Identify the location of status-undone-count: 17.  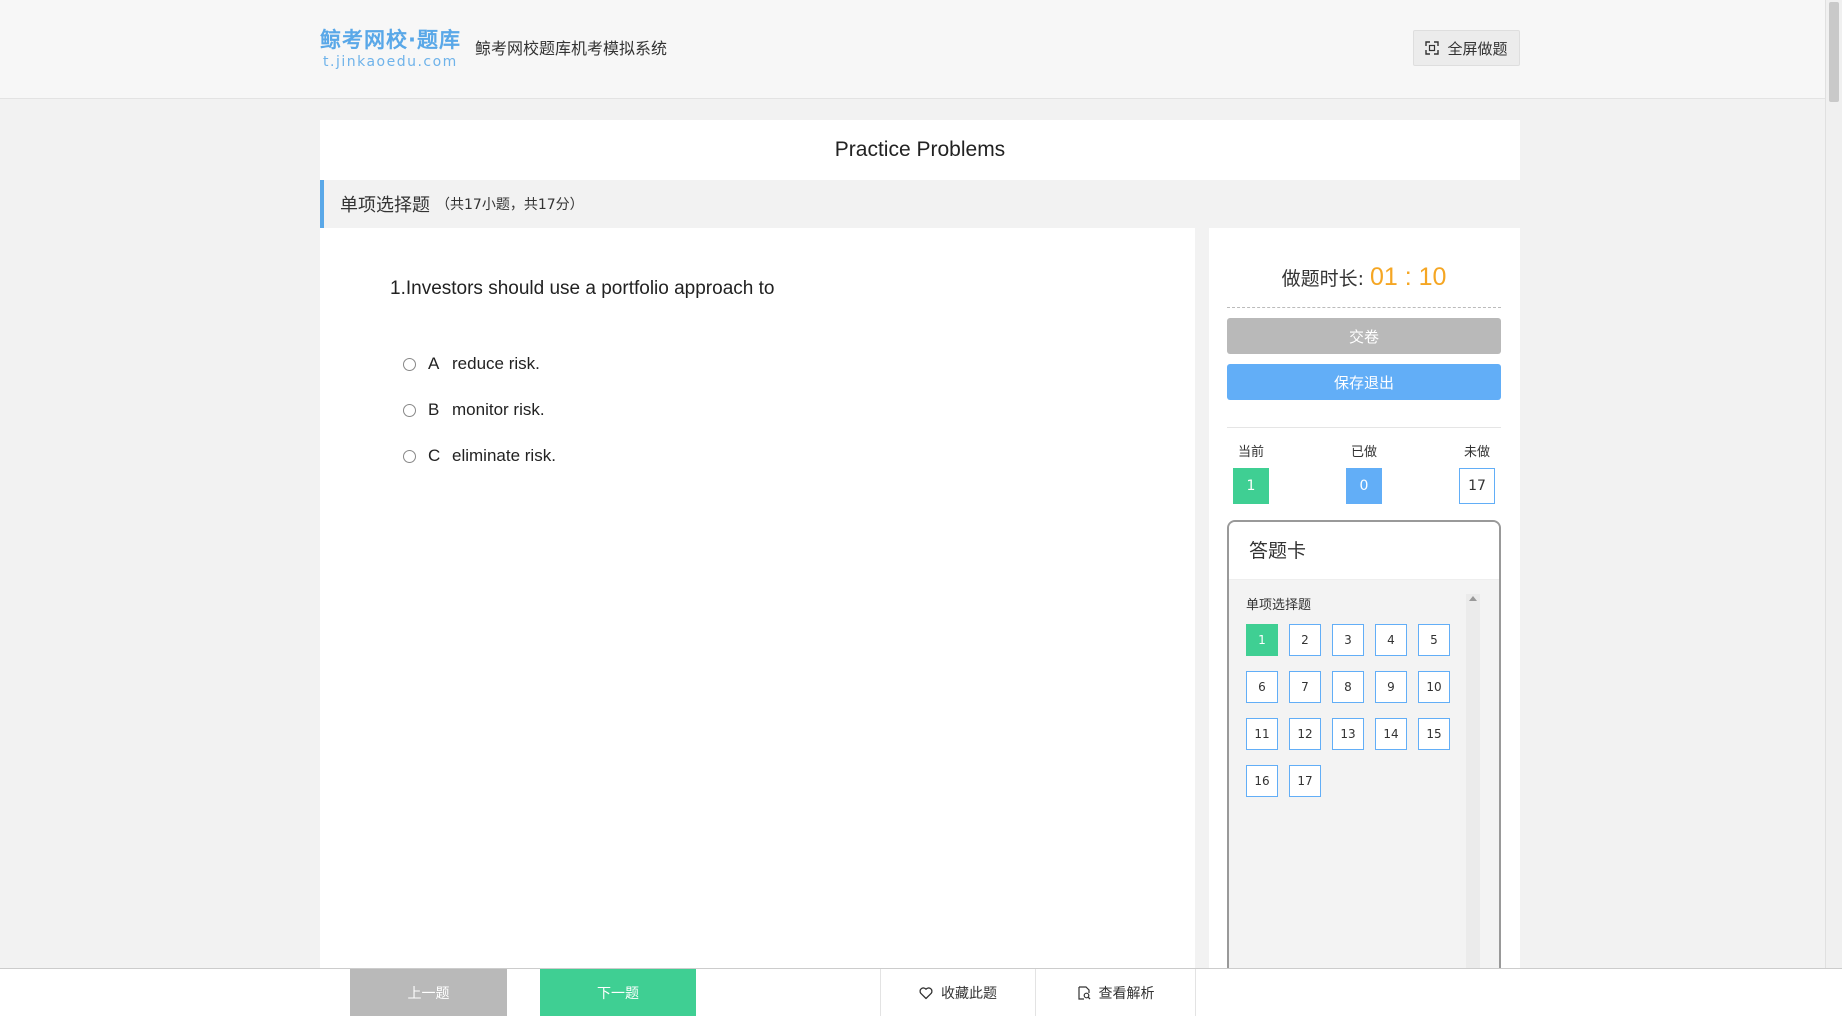
(1477, 486).